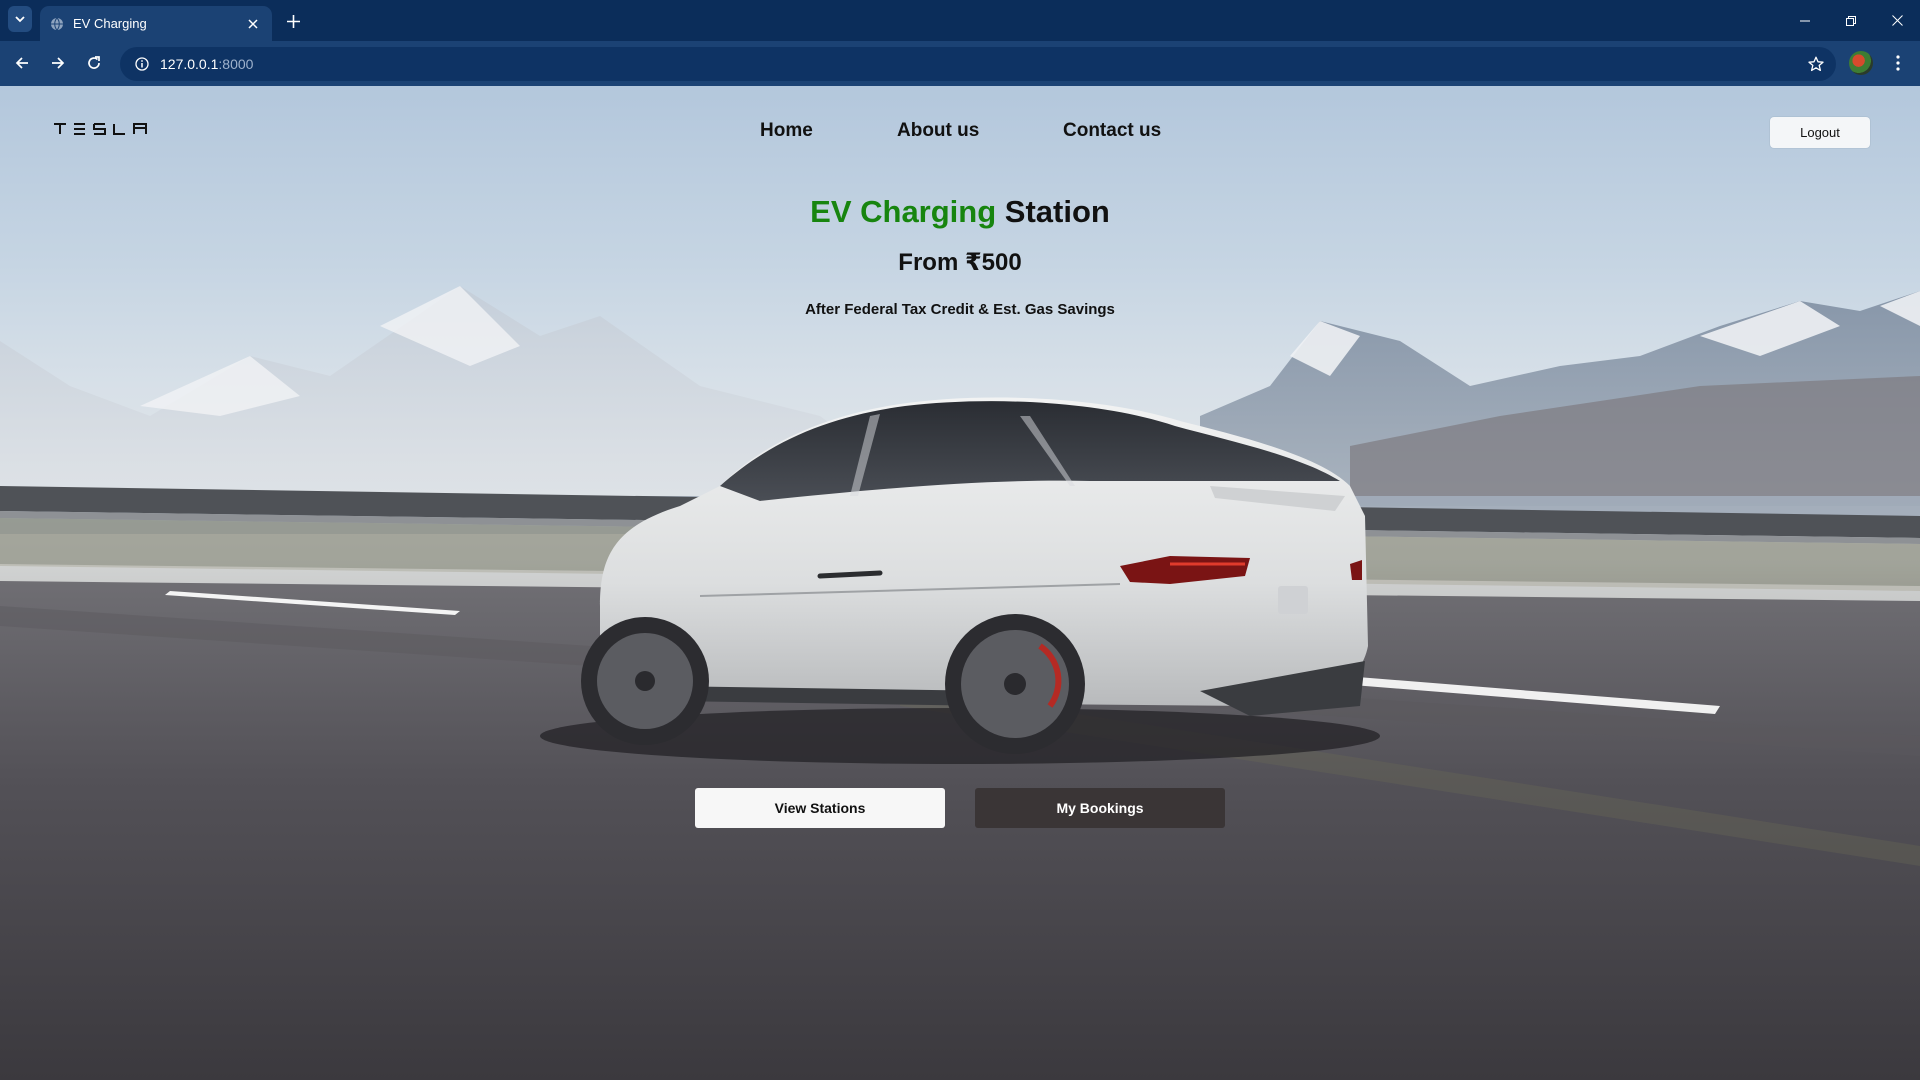 This screenshot has width=1920, height=1080. Describe the element at coordinates (978, 64) in the screenshot. I see `address-bar: 127.0.0.1:8000` at that location.